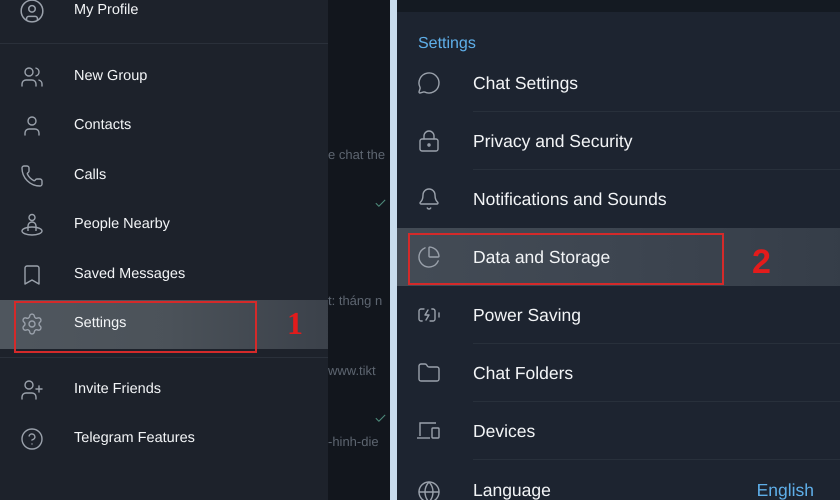  I want to click on list-item: Chat Folders, so click(618, 373).